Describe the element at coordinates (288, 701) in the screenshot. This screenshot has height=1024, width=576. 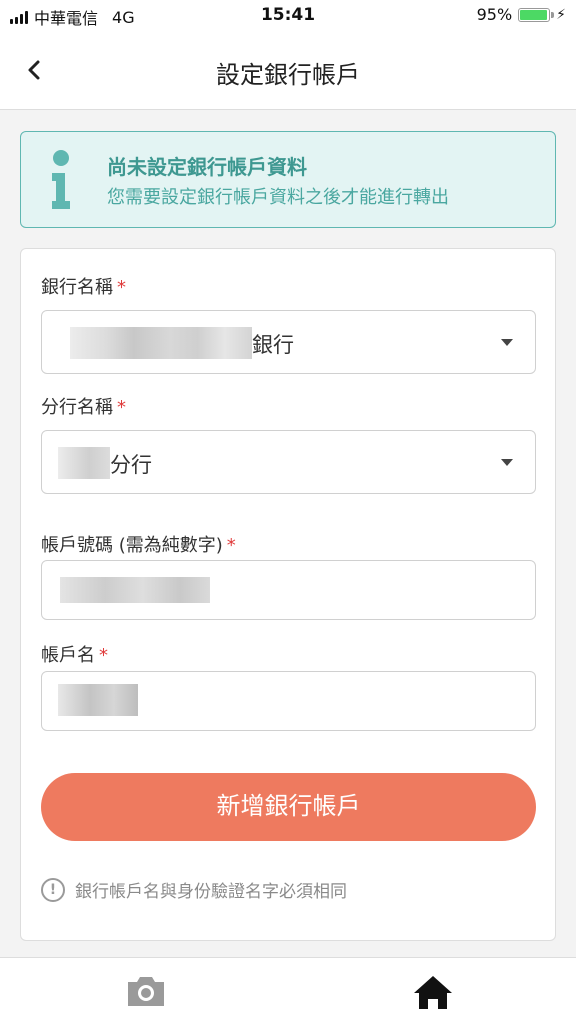
I see `account-name-input` at that location.